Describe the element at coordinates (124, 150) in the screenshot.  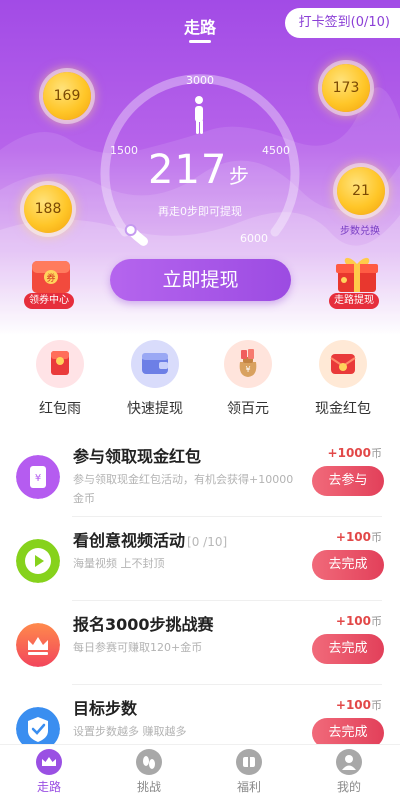
I see `tick-1500: 1500` at that location.